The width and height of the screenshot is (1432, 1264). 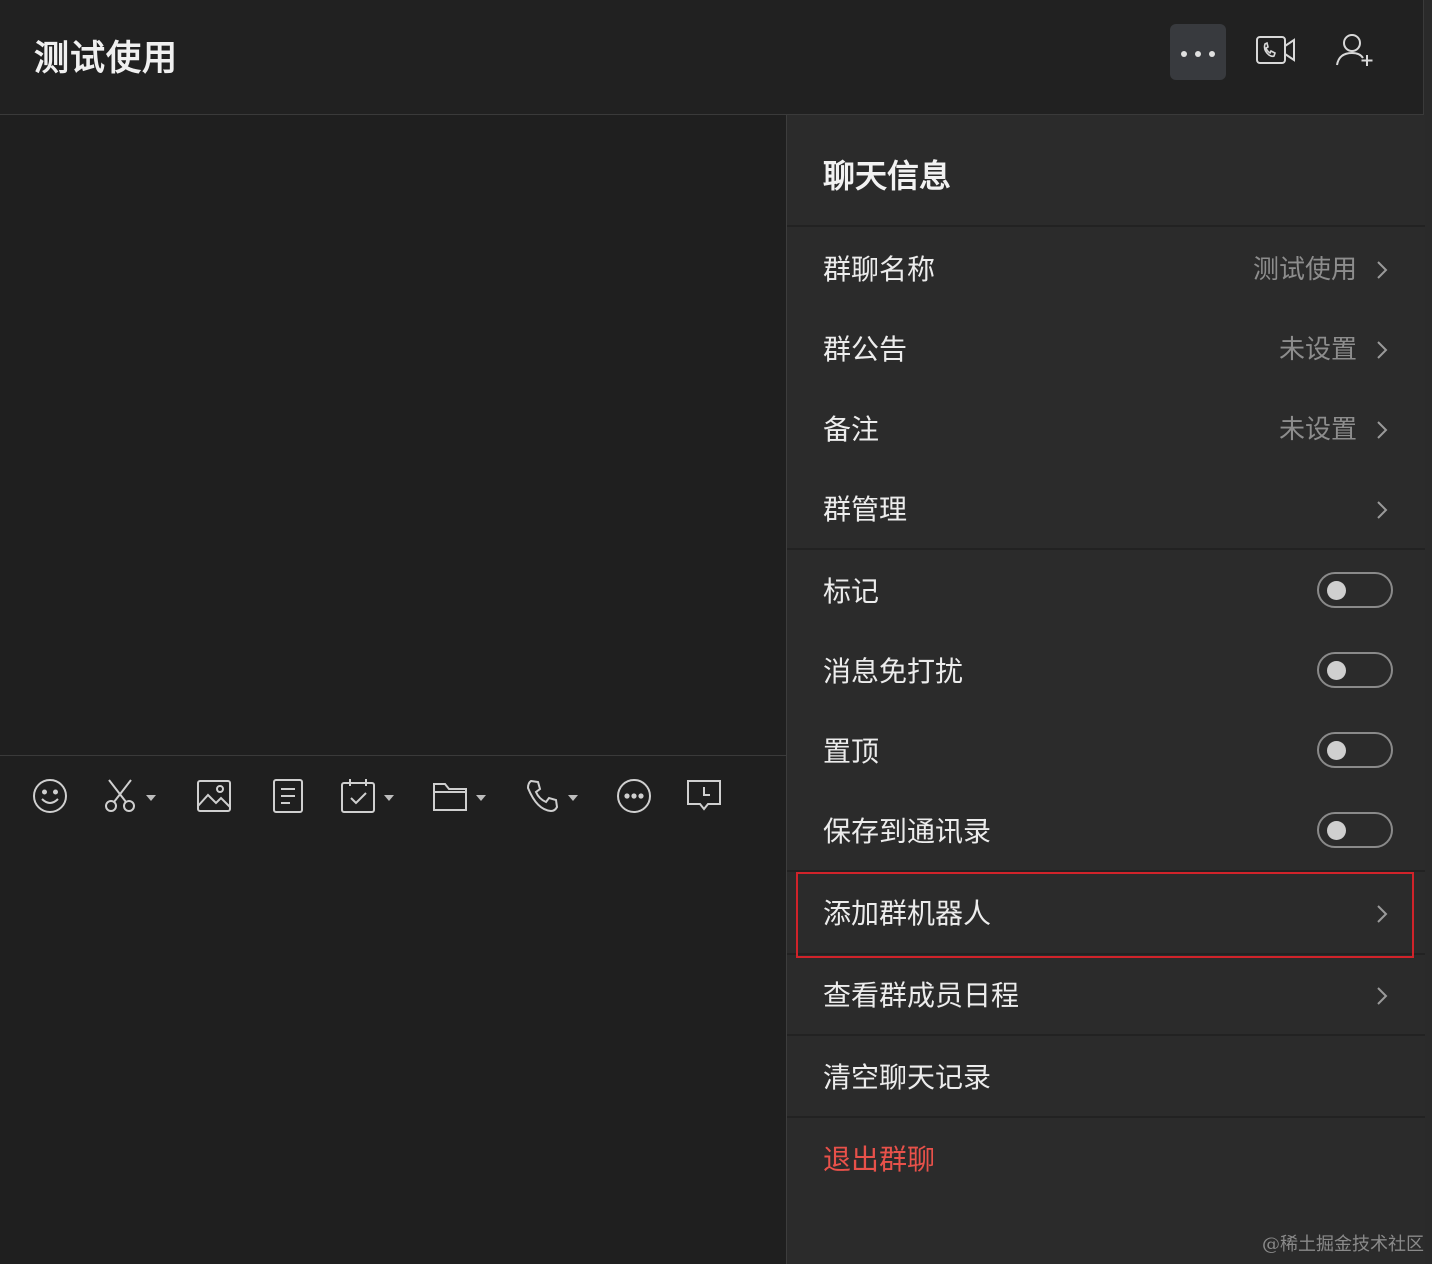 What do you see at coordinates (907, 1077) in the screenshot?
I see `clear-history-label: 清空聊天记录` at bounding box center [907, 1077].